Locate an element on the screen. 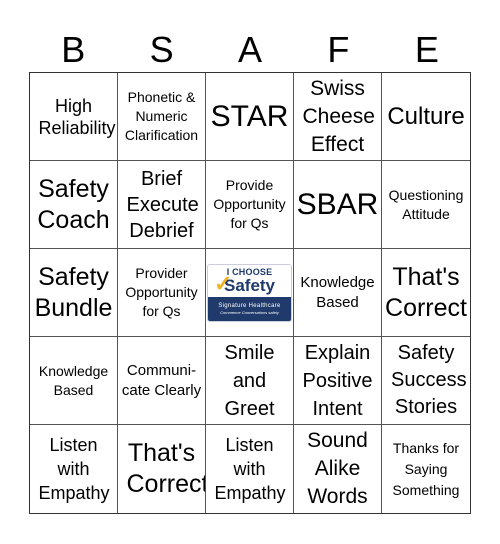 The width and height of the screenshot is (500, 544). bingo-cell: Phonetic & Numeric Clarification is located at coordinates (162, 117).